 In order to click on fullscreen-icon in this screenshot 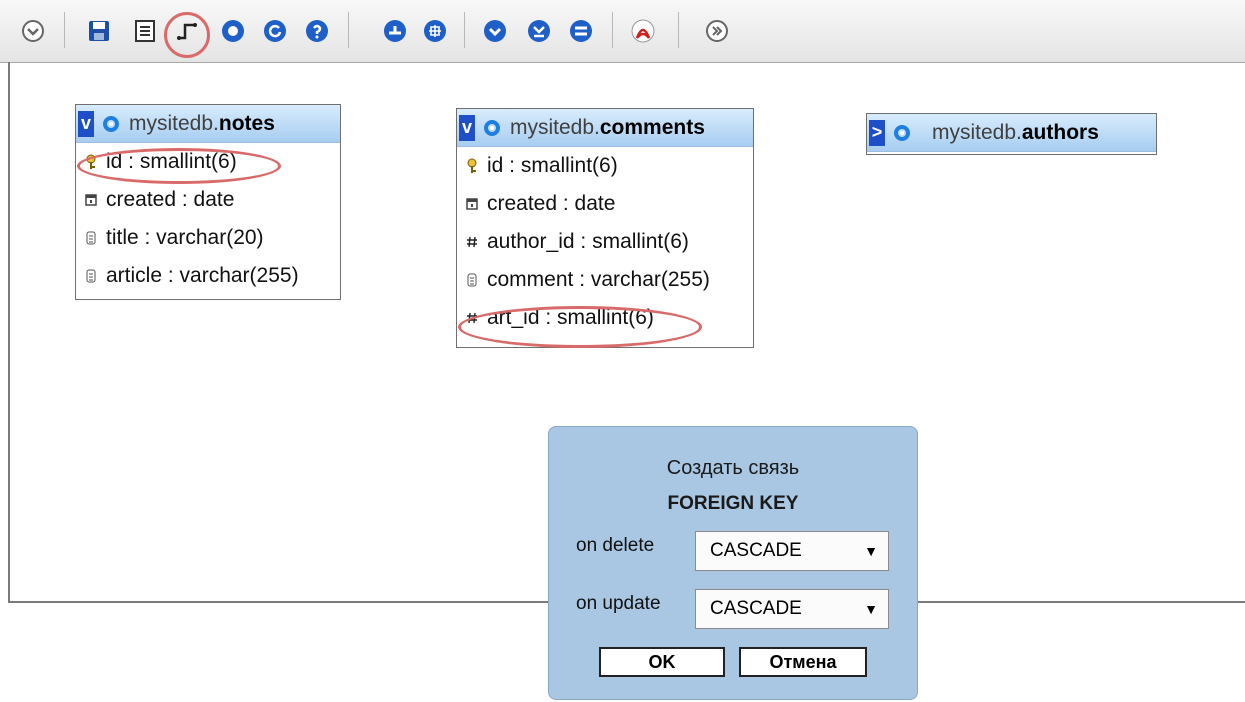, I will do `click(717, 31)`.